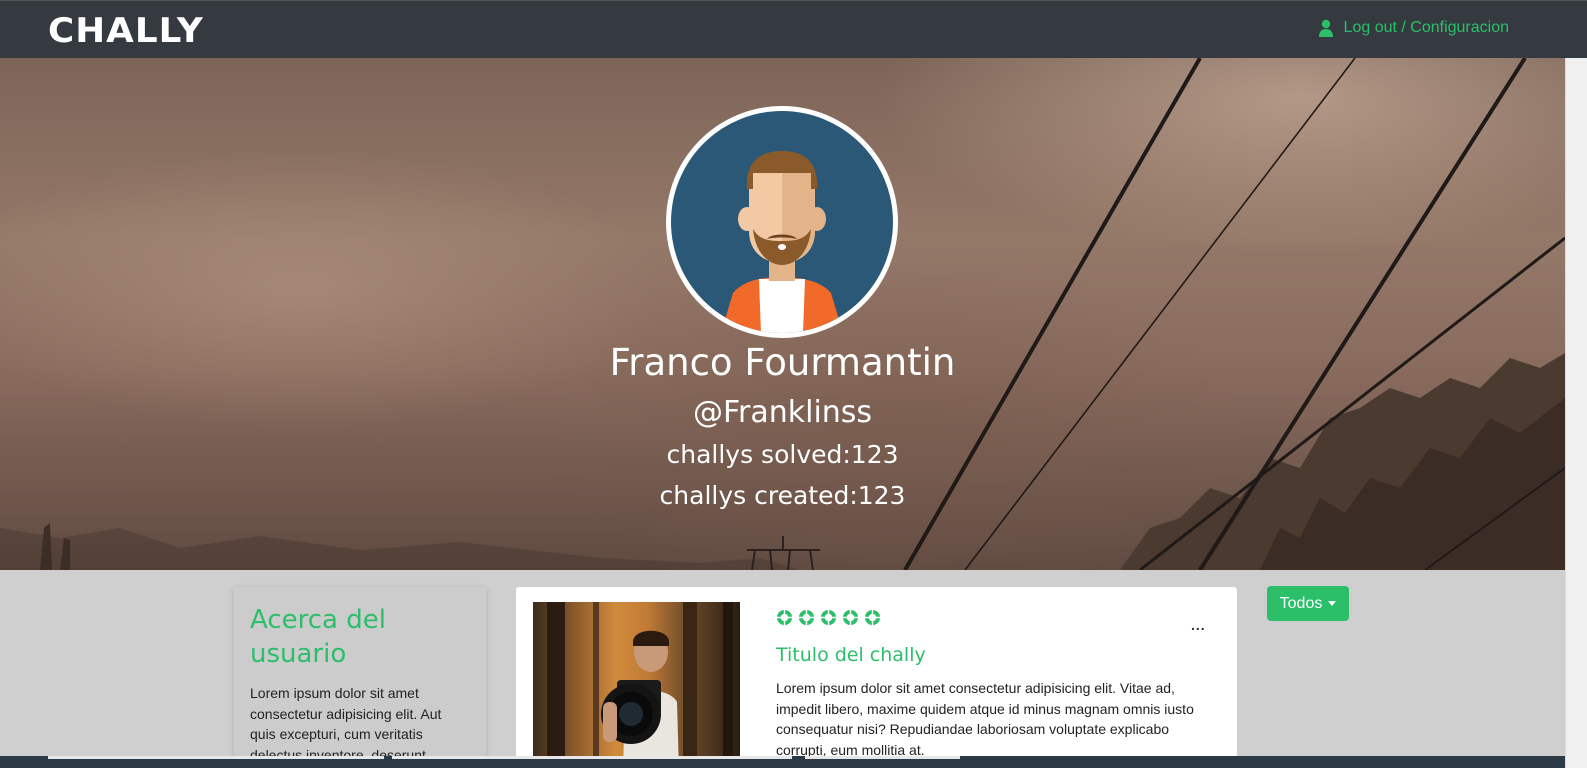 This screenshot has width=1587, height=768. Describe the element at coordinates (1576, 413) in the screenshot. I see `page-scrollbar` at that location.